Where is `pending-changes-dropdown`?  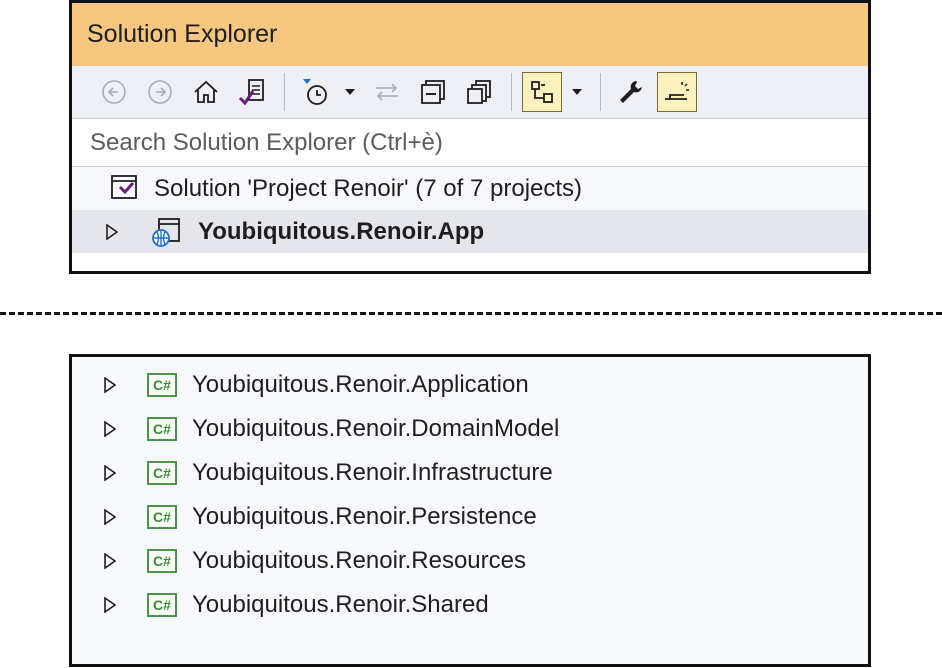 pending-changes-dropdown is located at coordinates (350, 92).